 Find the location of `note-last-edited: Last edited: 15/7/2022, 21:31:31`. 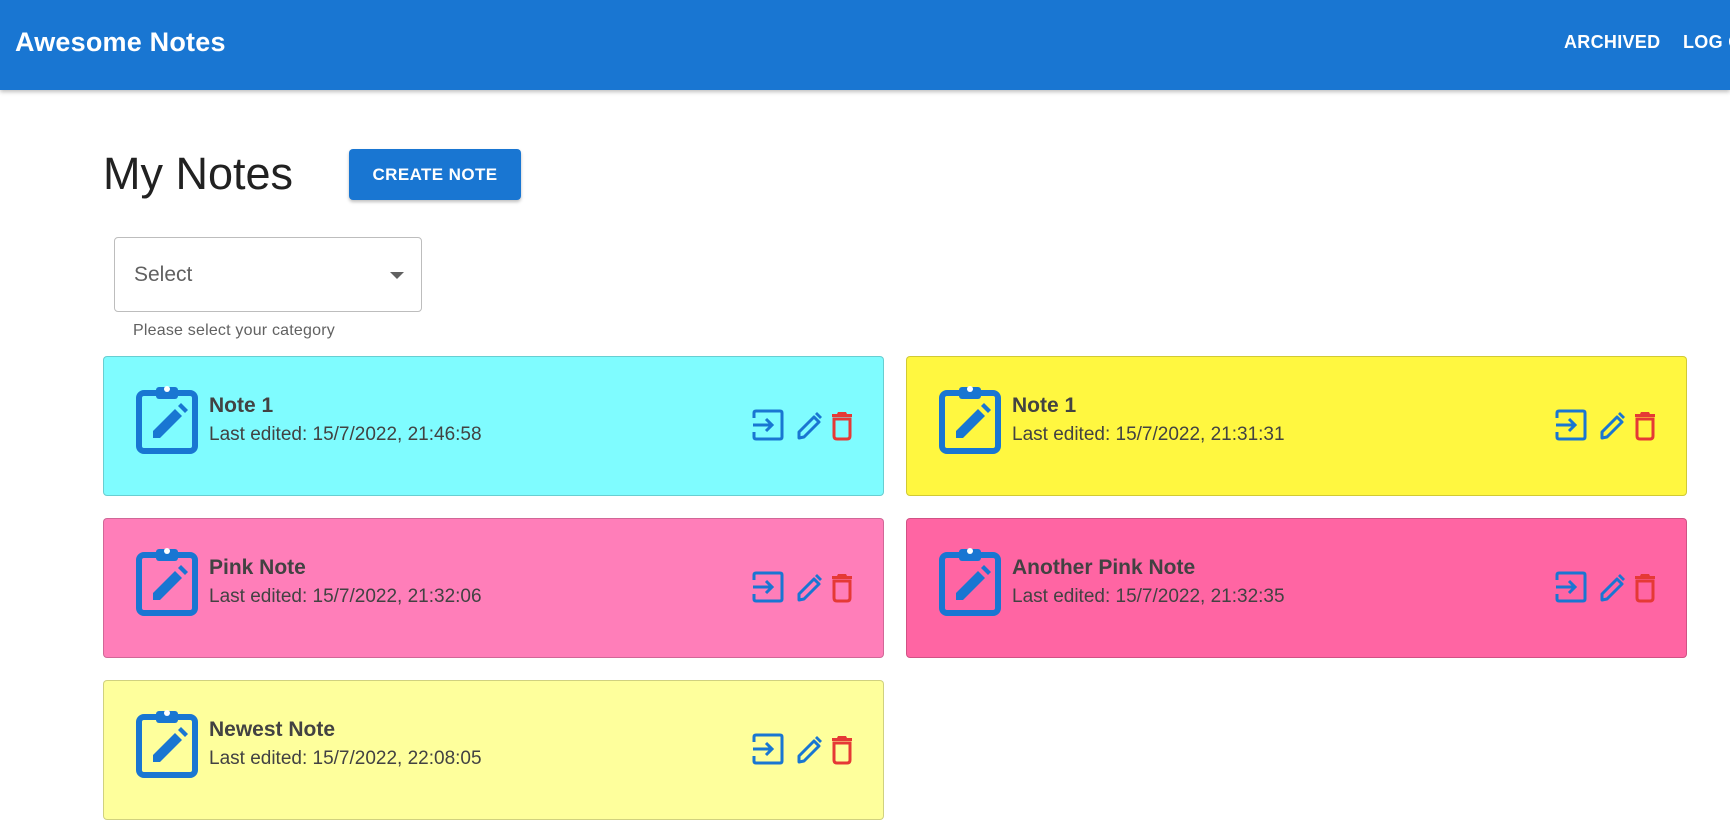

note-last-edited: Last edited: 15/7/2022, 21:31:31 is located at coordinates (1148, 434).